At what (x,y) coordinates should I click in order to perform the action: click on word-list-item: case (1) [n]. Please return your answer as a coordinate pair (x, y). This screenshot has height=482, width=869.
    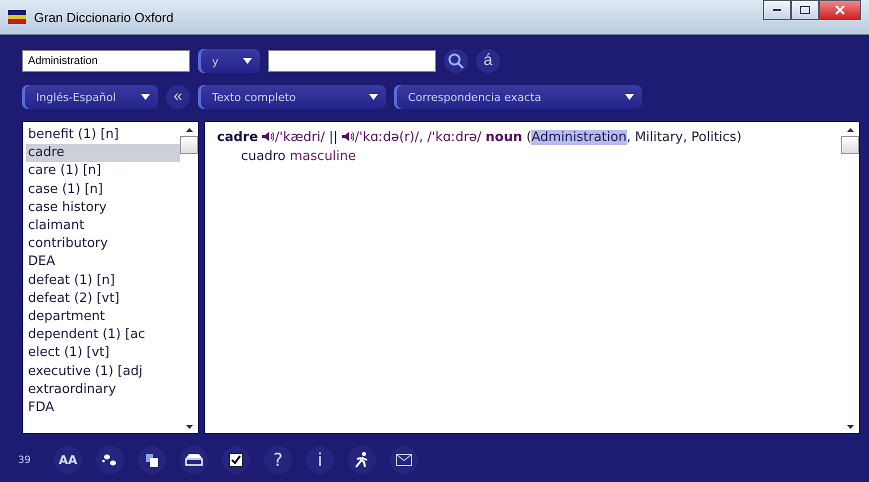
    Looking at the image, I should click on (103, 189).